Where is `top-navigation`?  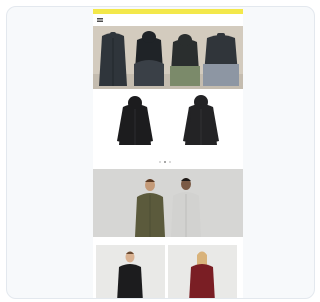
top-navigation is located at coordinates (168, 23).